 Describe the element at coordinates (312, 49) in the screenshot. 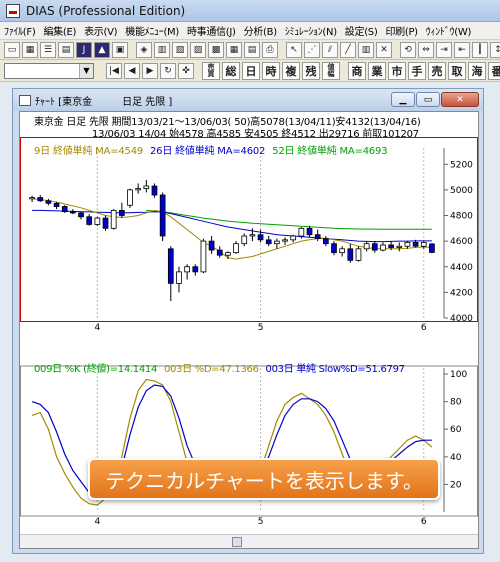

I see `toolbar-trend-icon: ⋰` at that location.